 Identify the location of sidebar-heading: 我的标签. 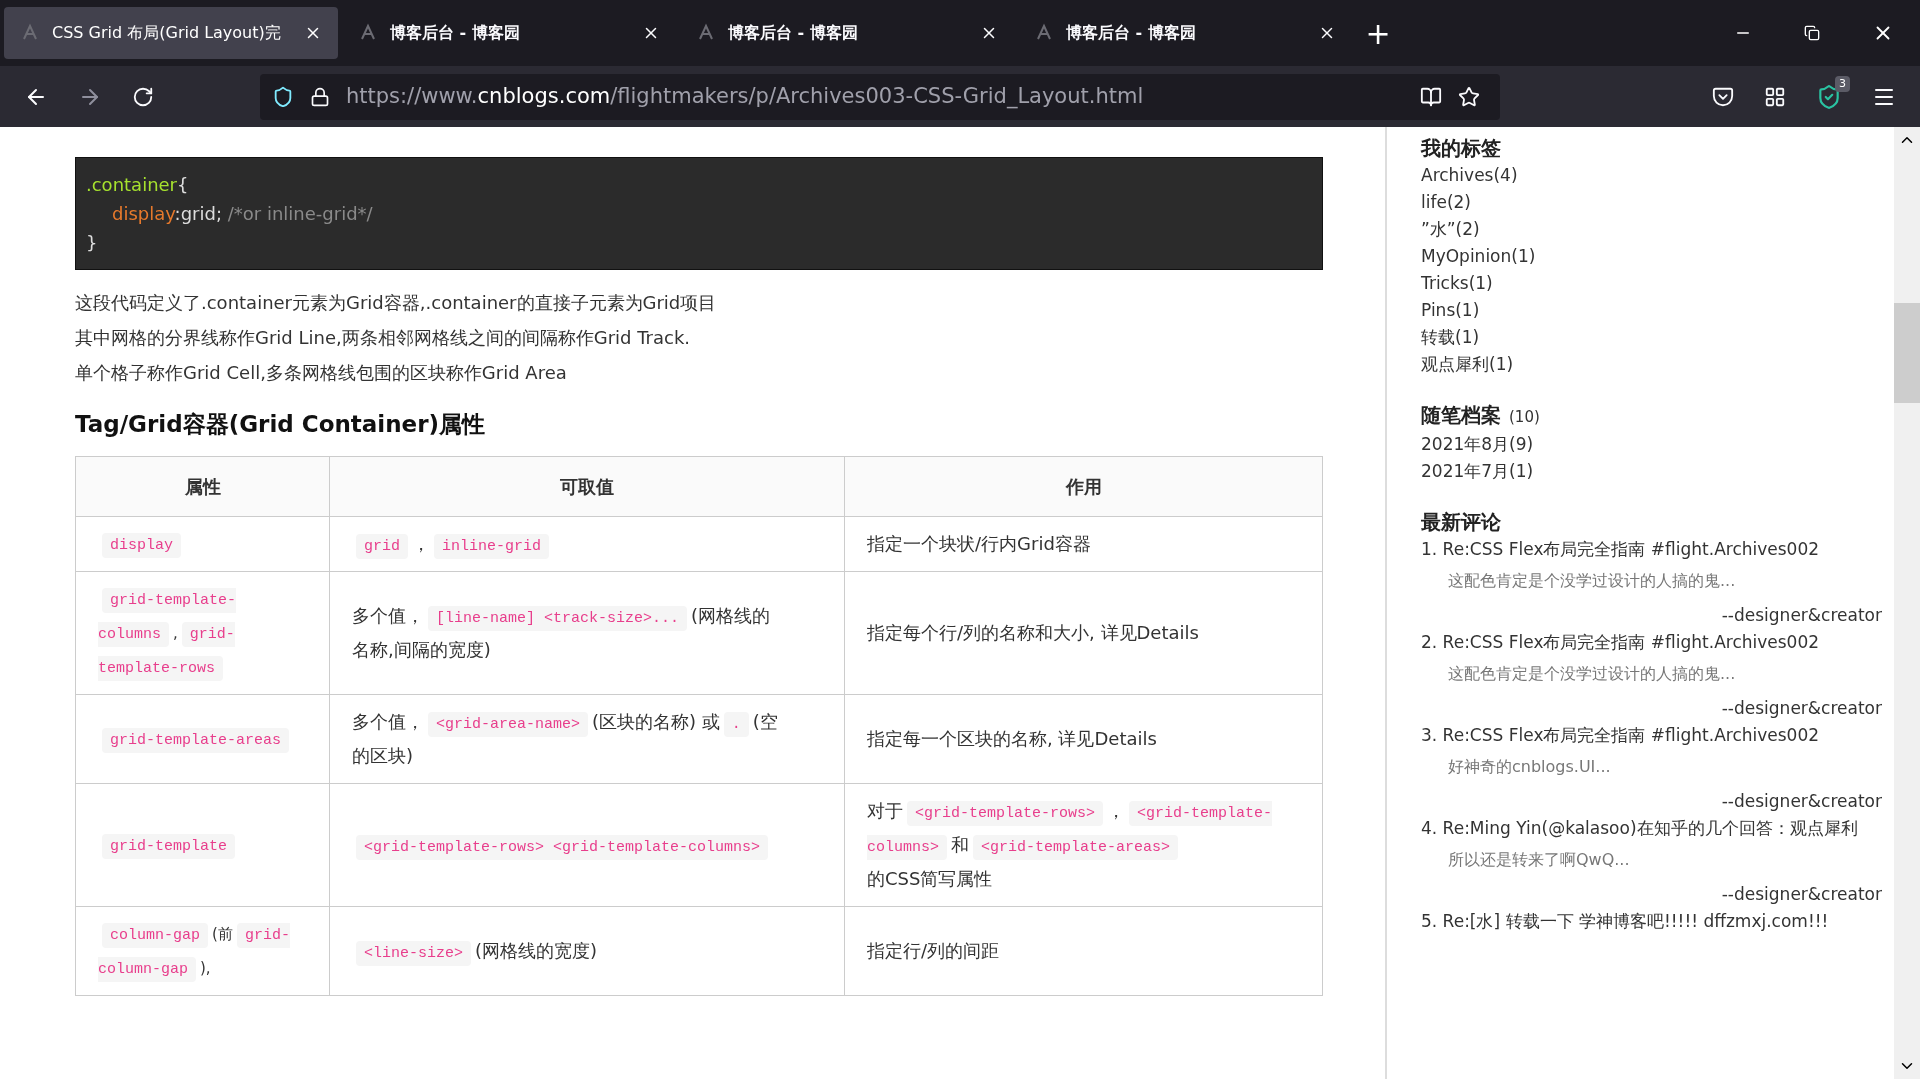
(1461, 148).